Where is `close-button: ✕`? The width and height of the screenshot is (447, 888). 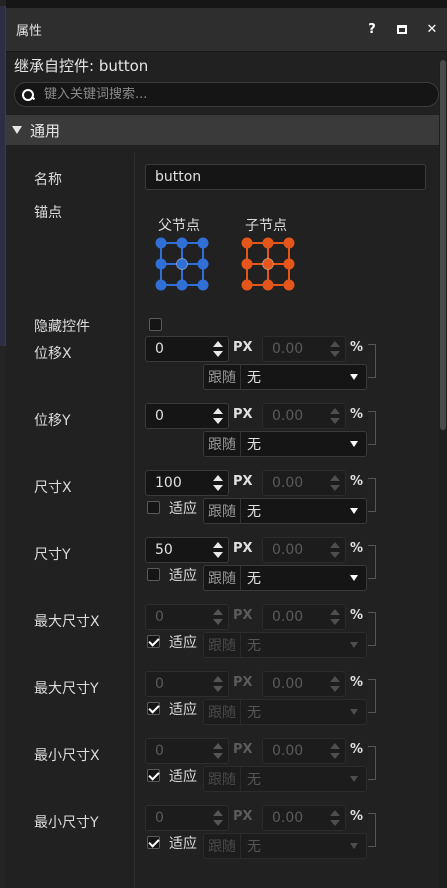 close-button: ✕ is located at coordinates (432, 30).